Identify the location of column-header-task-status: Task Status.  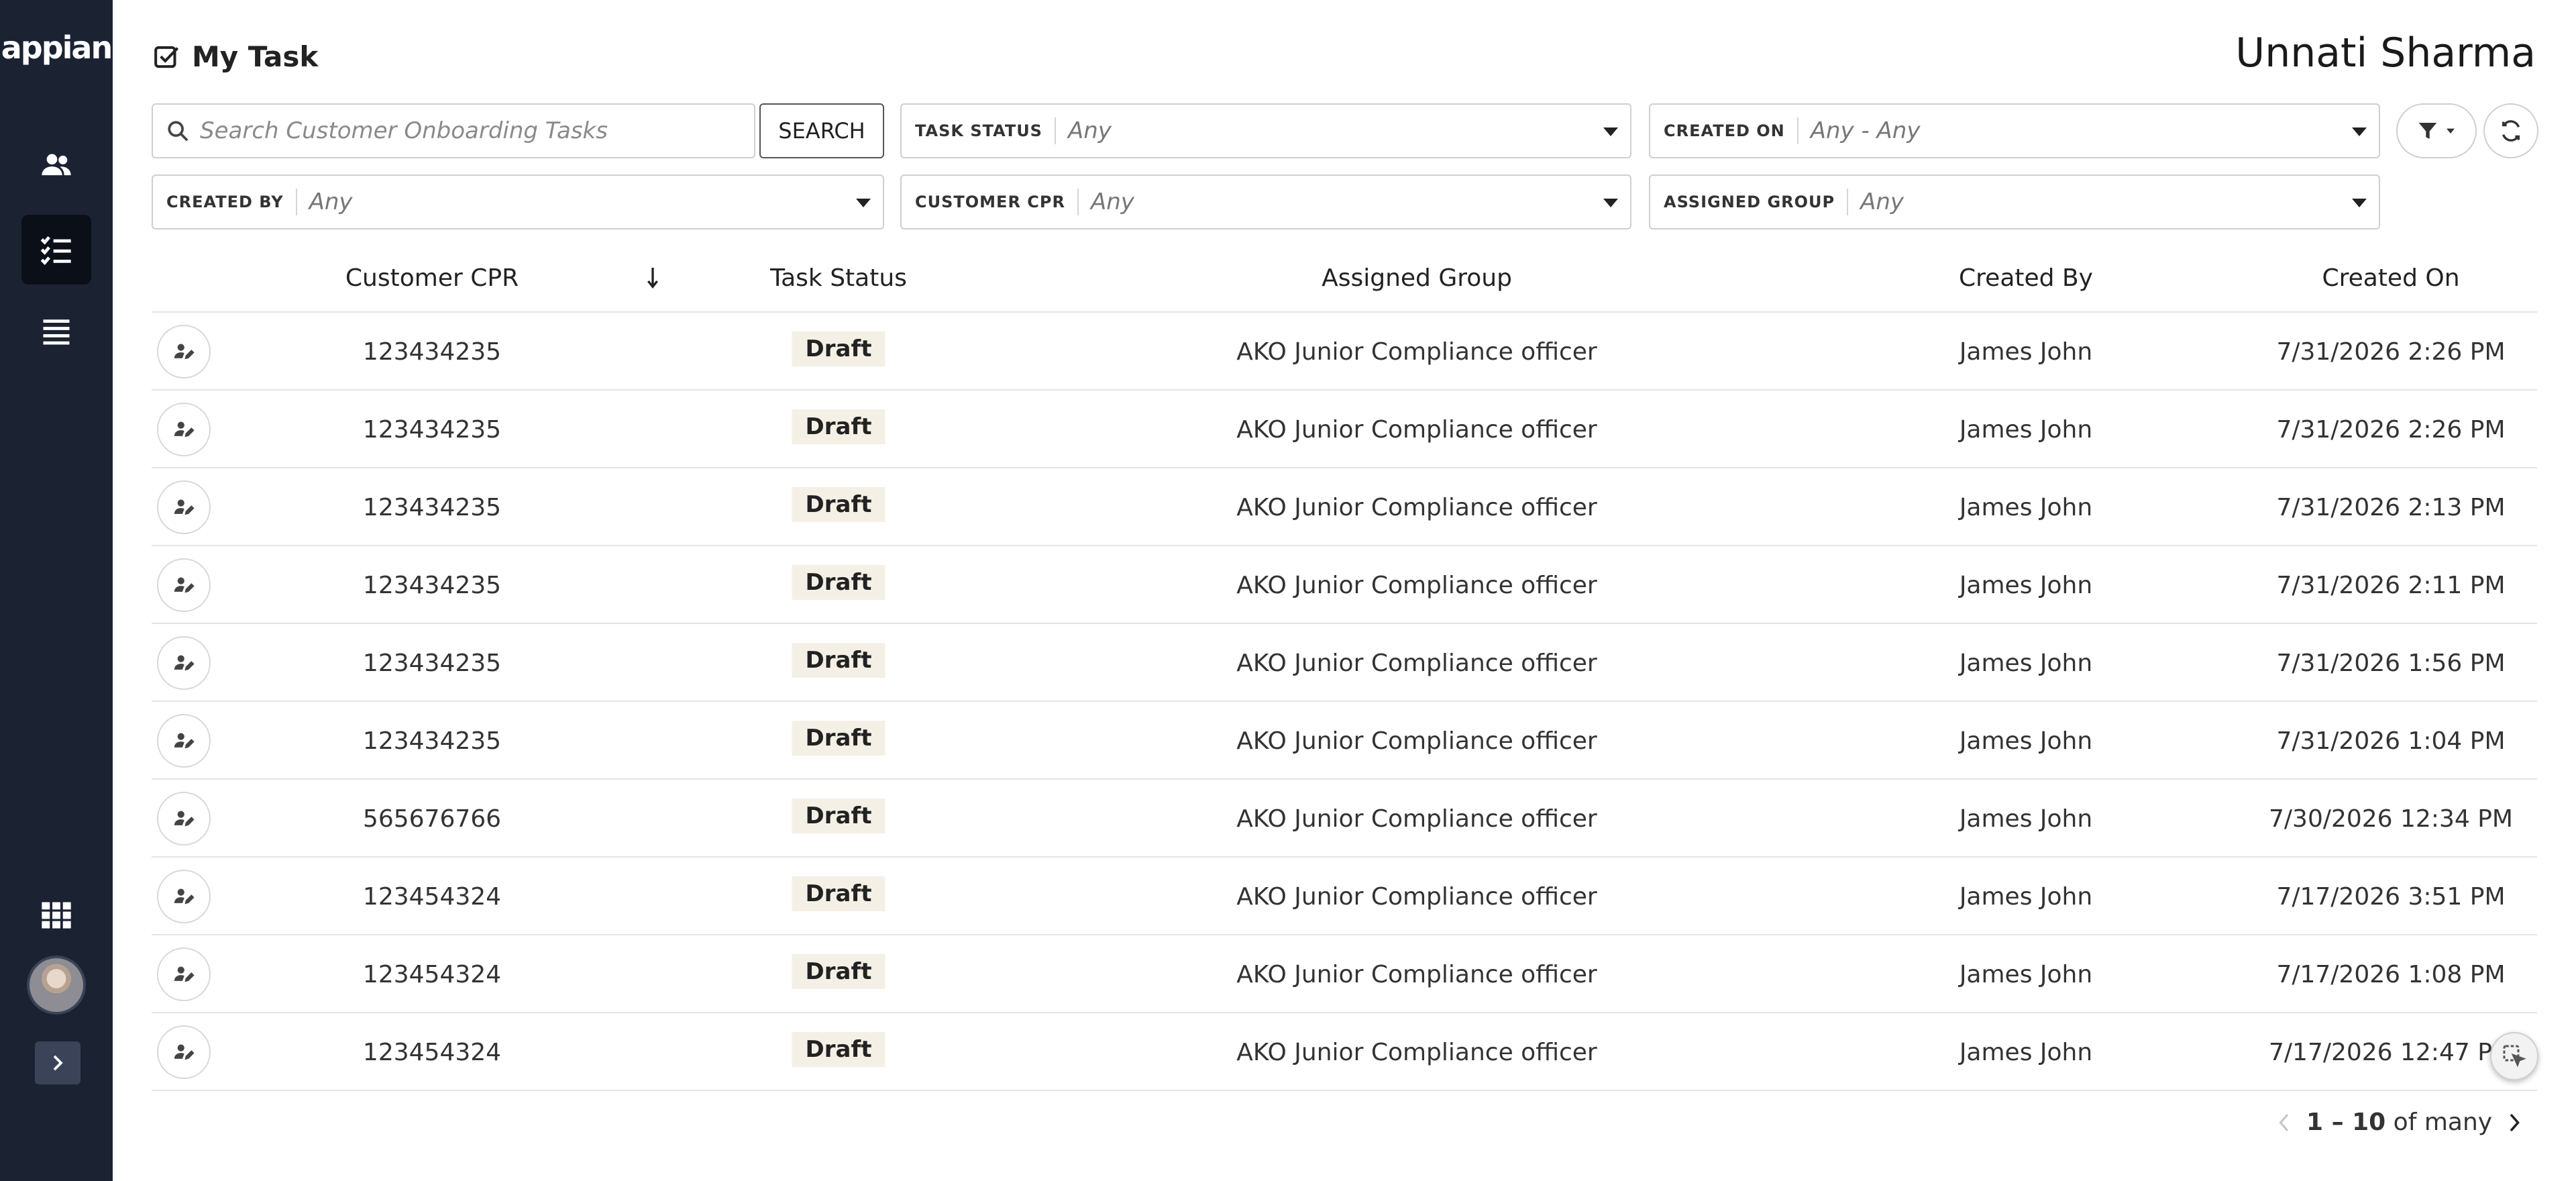
(838, 278).